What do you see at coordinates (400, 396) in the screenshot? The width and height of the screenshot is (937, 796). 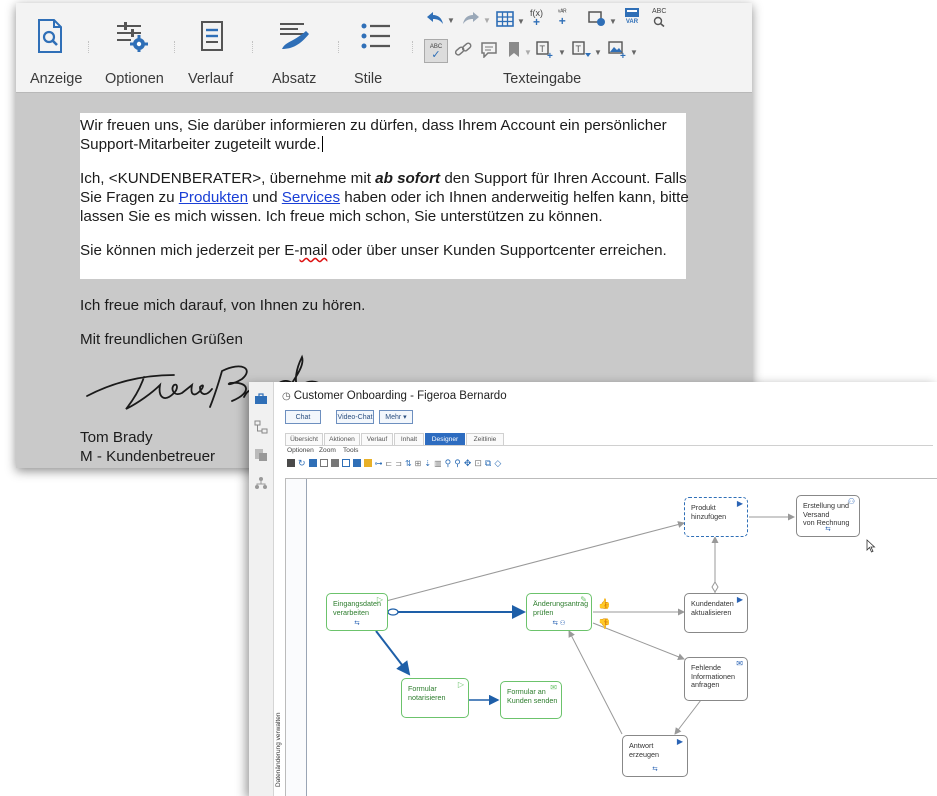 I see `process-title: Customer Onboarding - Figeroa Bernardo` at bounding box center [400, 396].